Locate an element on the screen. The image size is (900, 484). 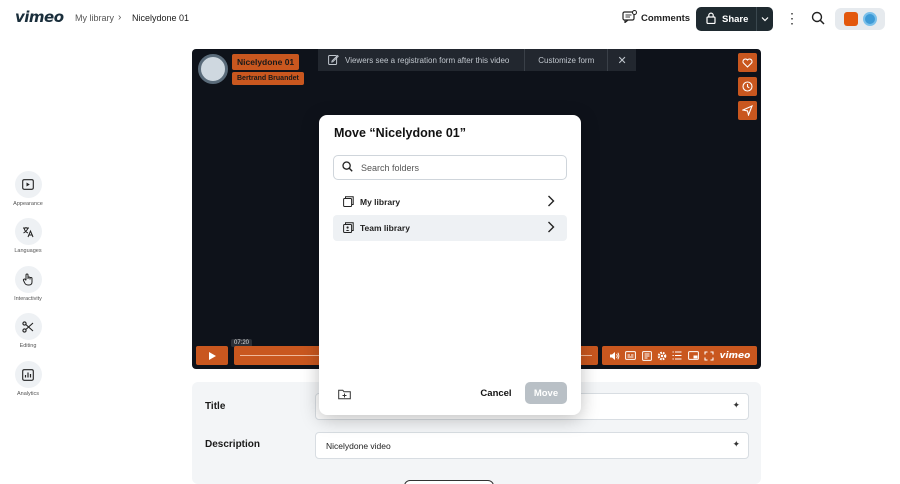
search-folders-input is located at coordinates (456, 167).